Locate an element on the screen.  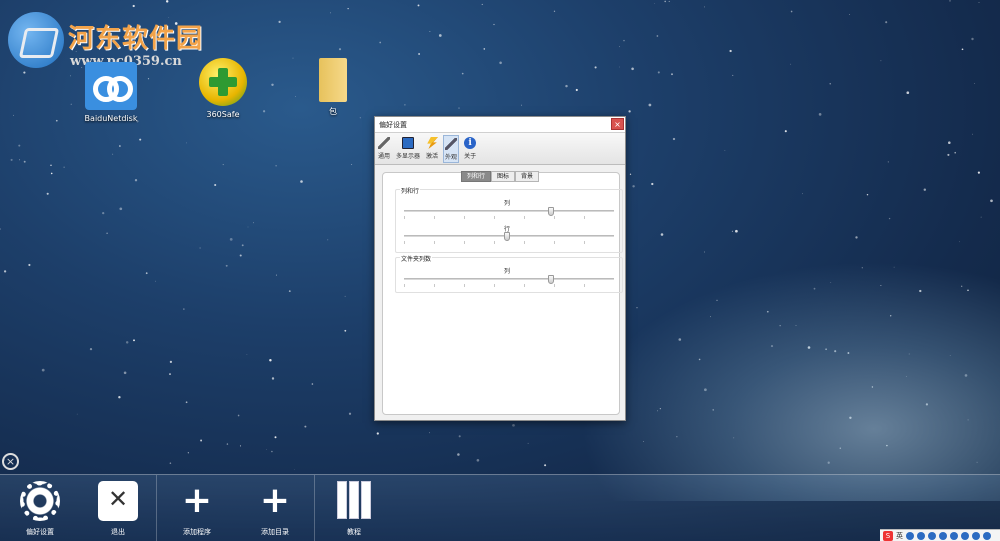
ime-mode: 英 is located at coordinates (899, 536).